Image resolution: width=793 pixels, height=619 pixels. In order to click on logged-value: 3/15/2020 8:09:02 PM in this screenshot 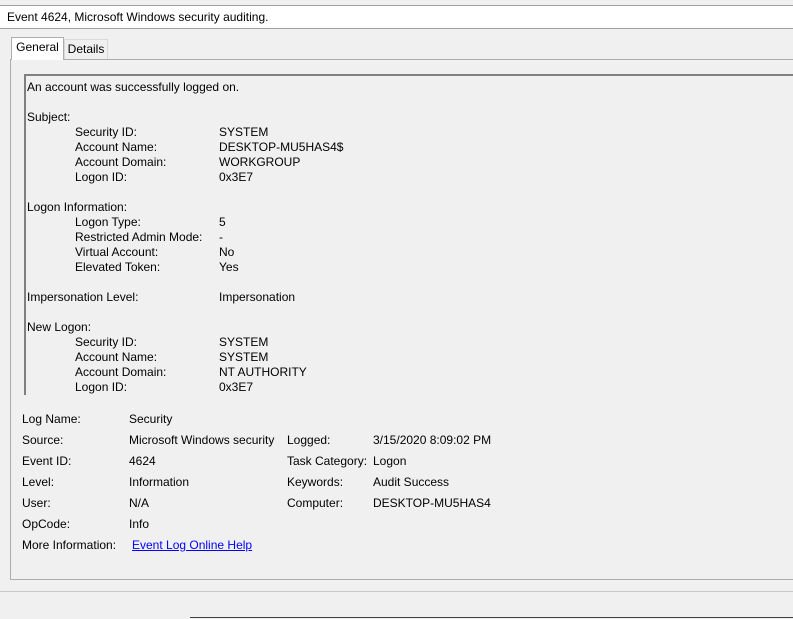, I will do `click(432, 440)`.